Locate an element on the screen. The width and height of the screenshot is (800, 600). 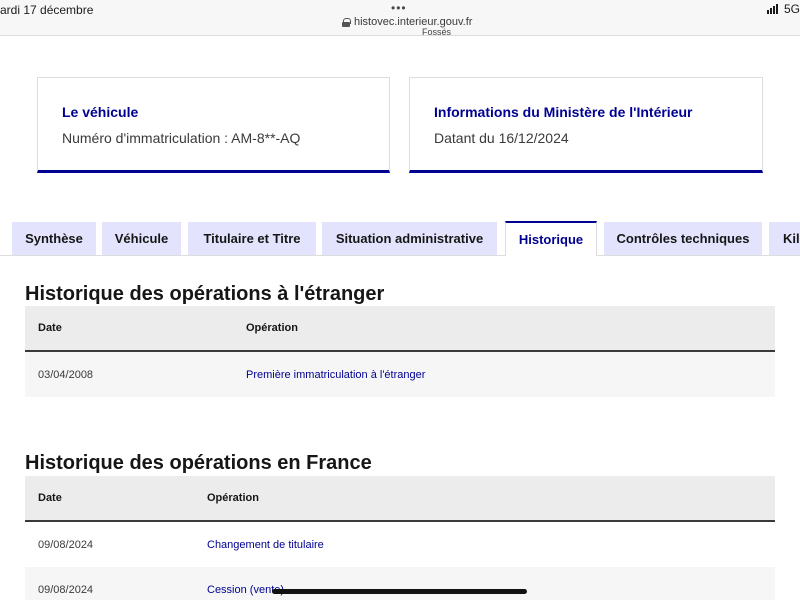
peek-text: Fossés is located at coordinates (437, 32).